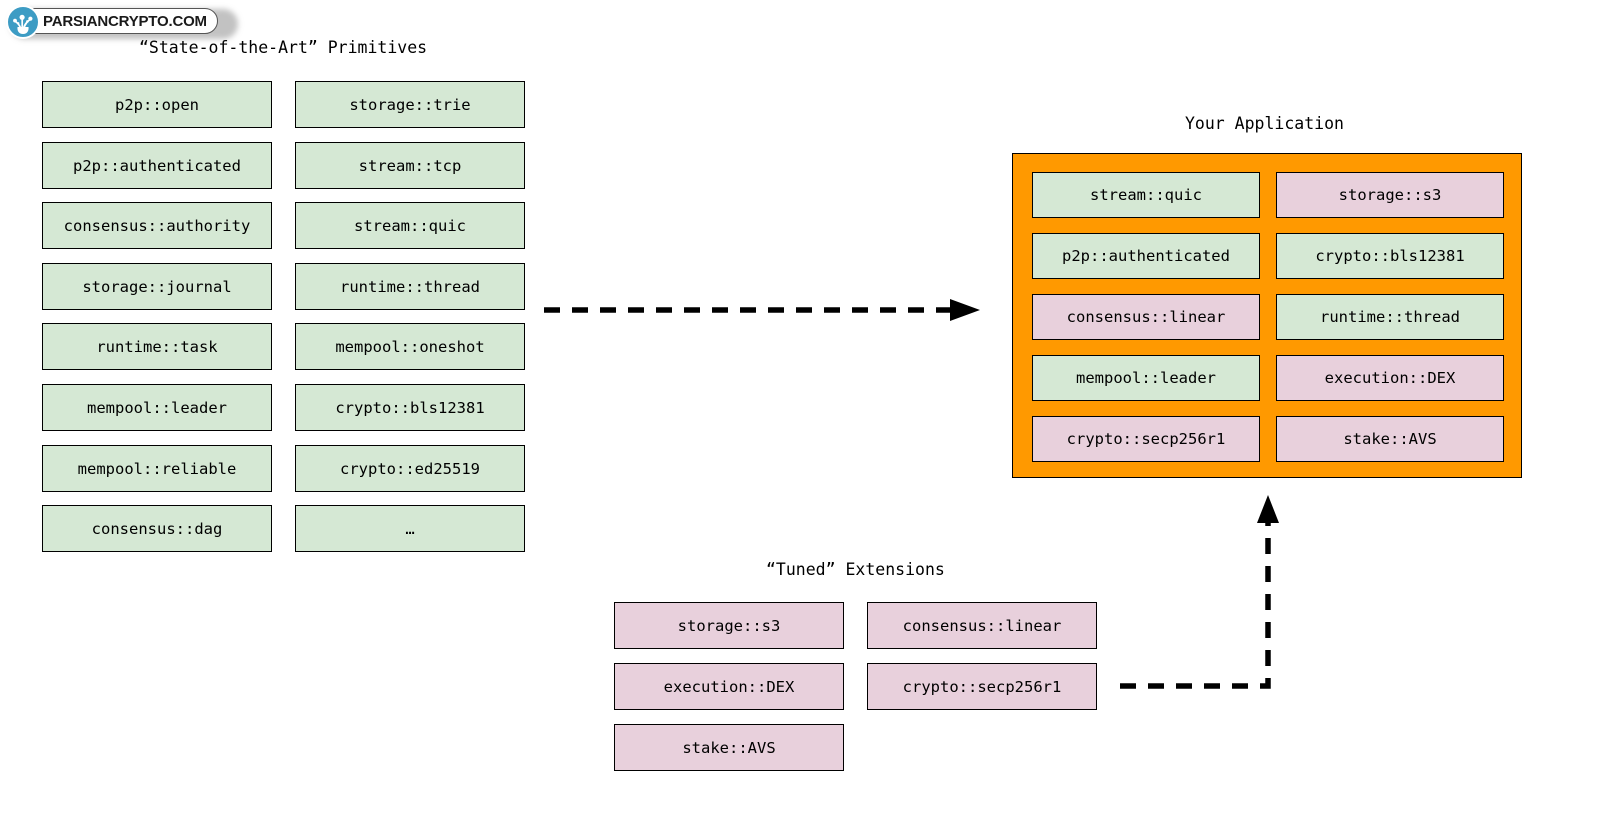 The image size is (1600, 836). Describe the element at coordinates (982, 625) in the screenshot. I see `extension-box: consensus::linear` at that location.